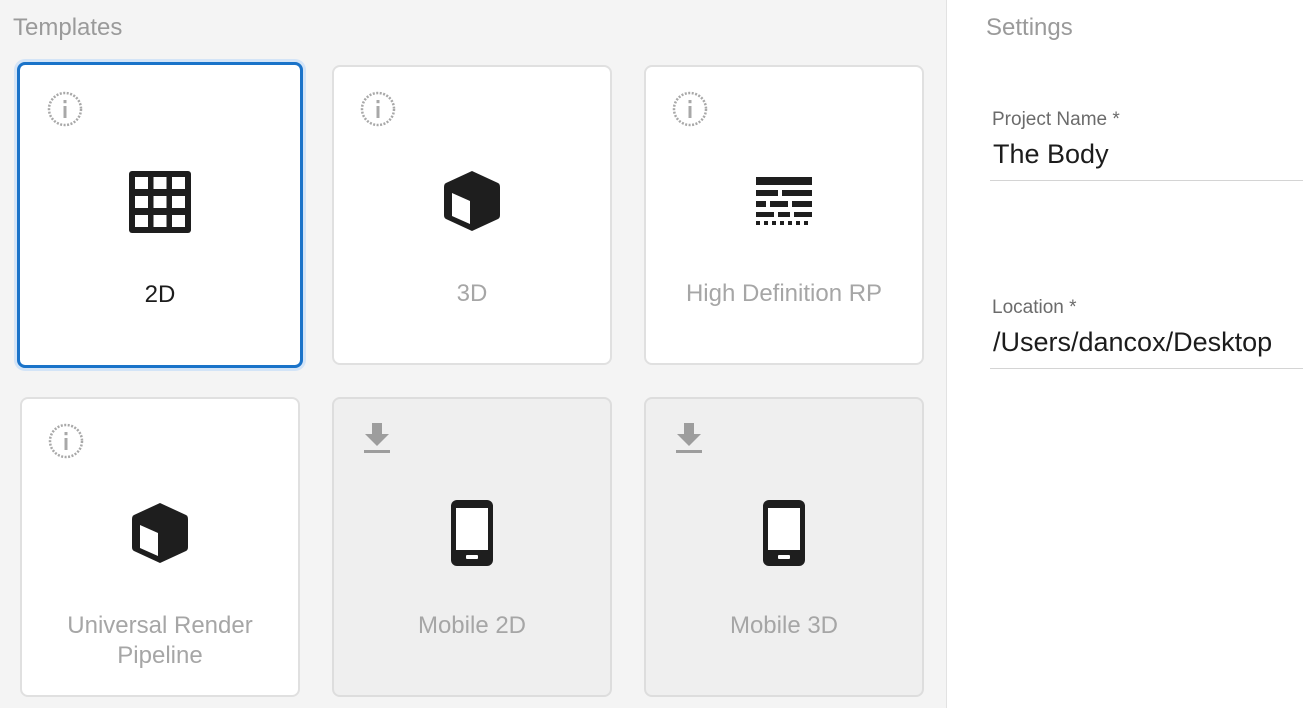  I want to click on template-card-hdrp: High Definition RP, so click(784, 215).